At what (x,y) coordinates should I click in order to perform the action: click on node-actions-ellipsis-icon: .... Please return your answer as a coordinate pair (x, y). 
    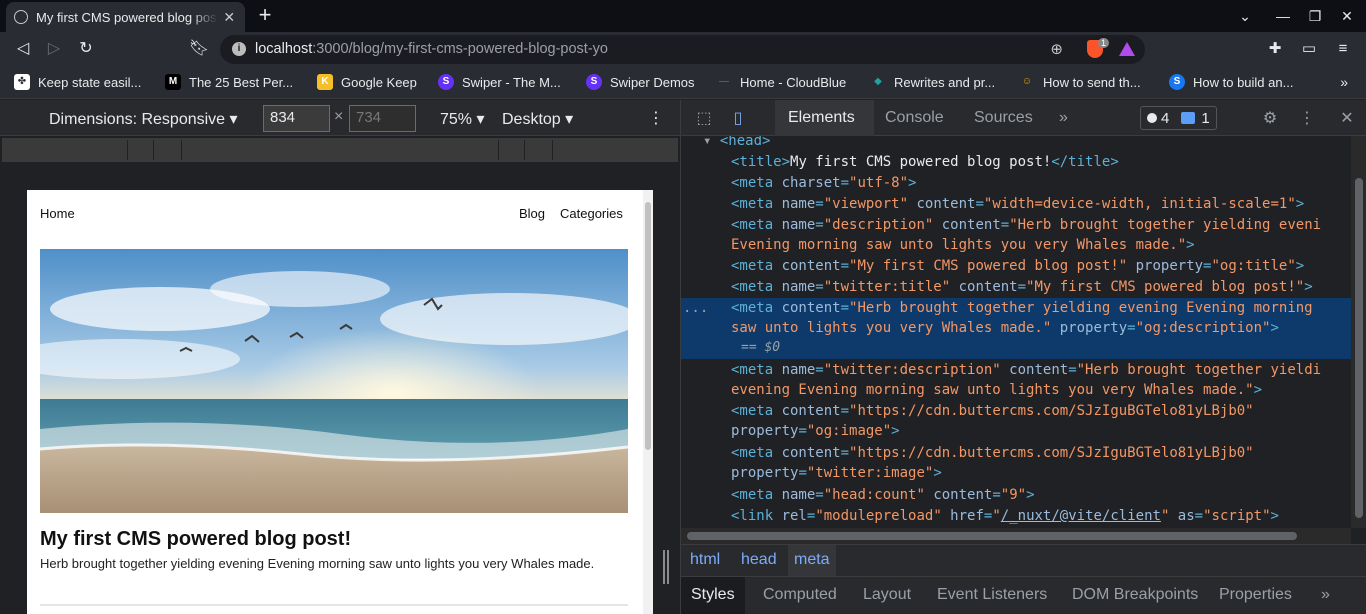
    Looking at the image, I should click on (695, 308).